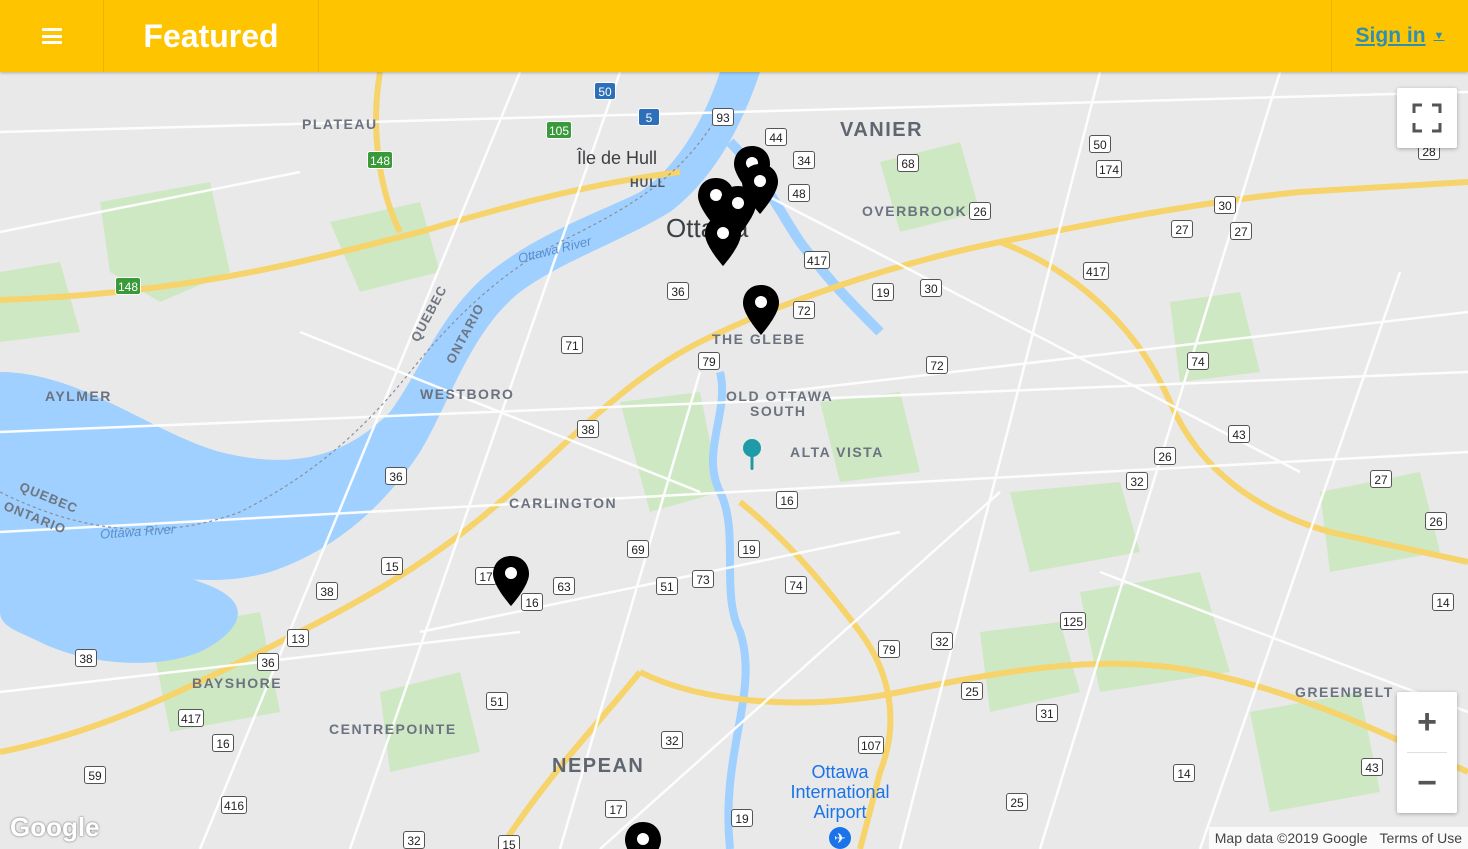 The height and width of the screenshot is (849, 1468). I want to click on label-overbrook: OVERBROOK, so click(915, 211).